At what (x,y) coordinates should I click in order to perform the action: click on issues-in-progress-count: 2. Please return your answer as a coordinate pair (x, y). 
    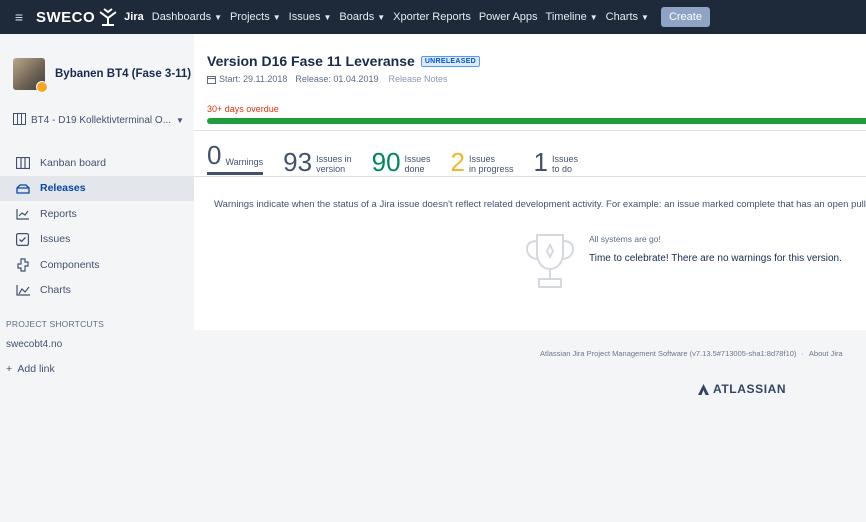
    Looking at the image, I should click on (458, 162).